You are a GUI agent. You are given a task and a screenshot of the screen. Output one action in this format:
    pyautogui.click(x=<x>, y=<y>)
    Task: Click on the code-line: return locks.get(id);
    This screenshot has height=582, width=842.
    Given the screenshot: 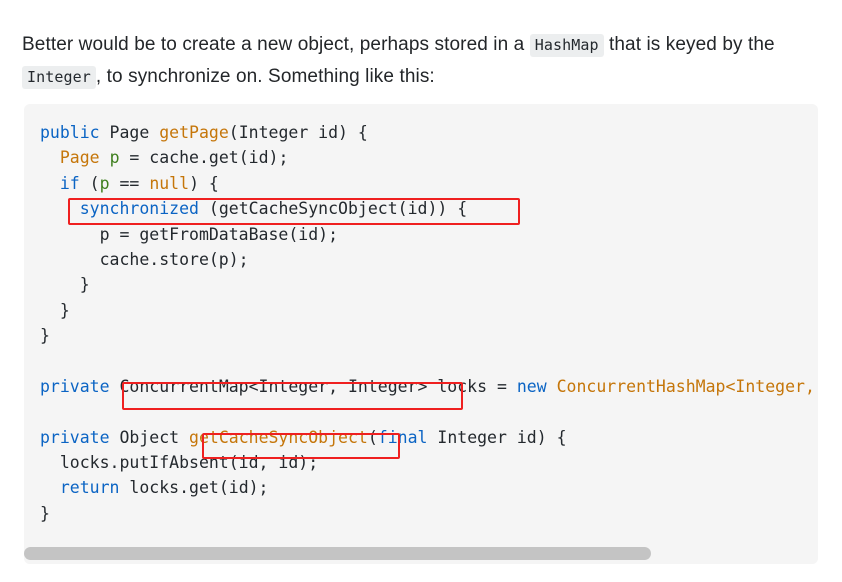 What is the action you would take?
    pyautogui.click(x=429, y=487)
    